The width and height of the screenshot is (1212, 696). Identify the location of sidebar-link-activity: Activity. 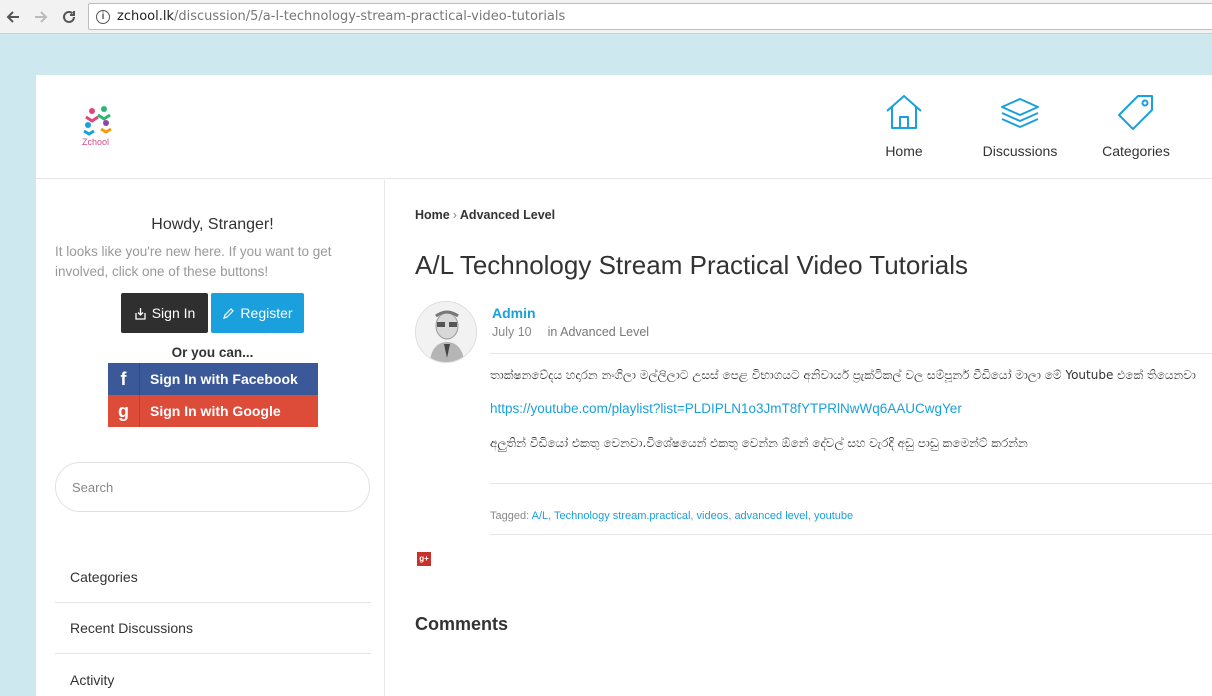
(213, 675).